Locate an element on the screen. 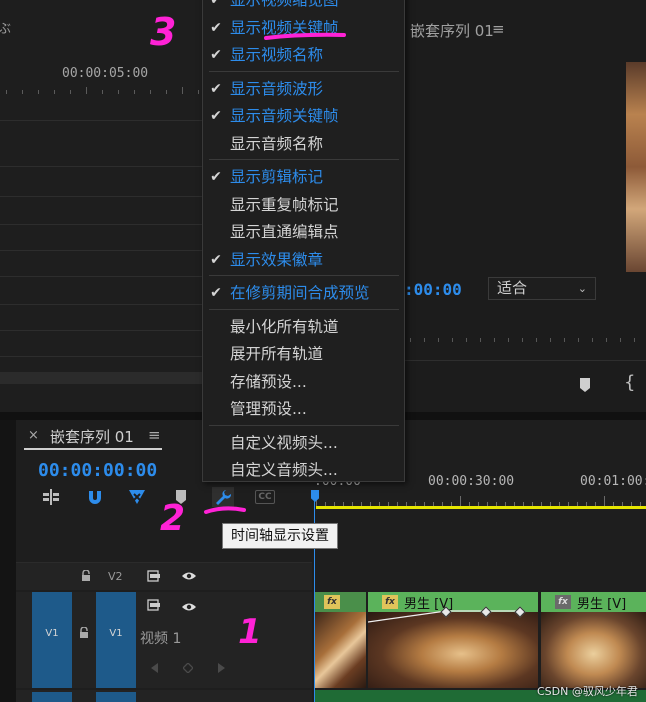  csdn-watermark: CSDN @驭风少年君 is located at coordinates (587, 691).